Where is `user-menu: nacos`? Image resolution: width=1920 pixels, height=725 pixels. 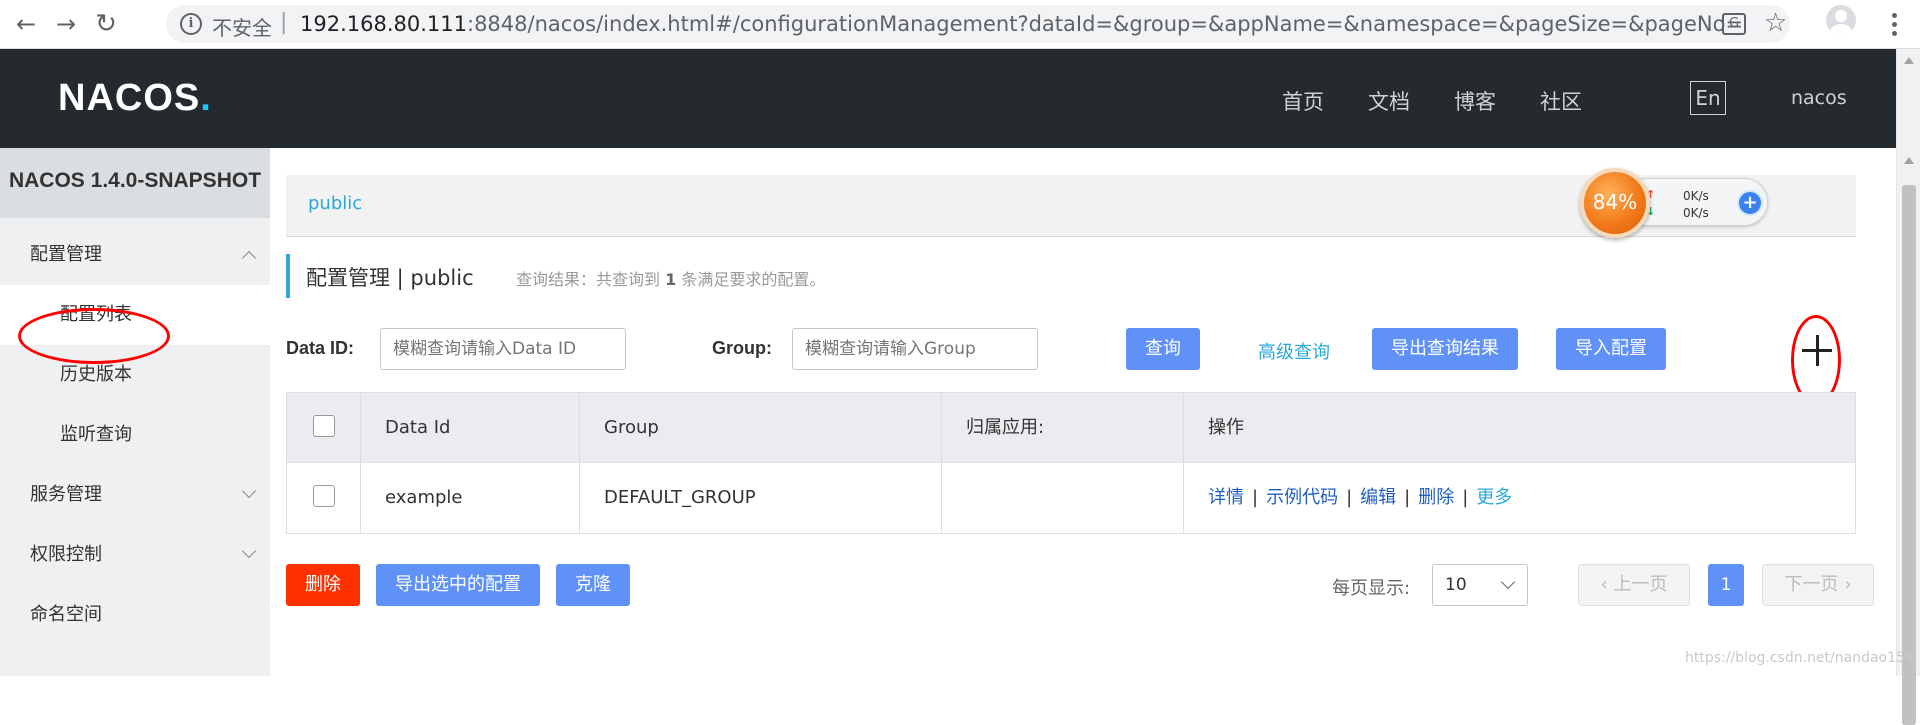
user-menu: nacos is located at coordinates (1819, 98).